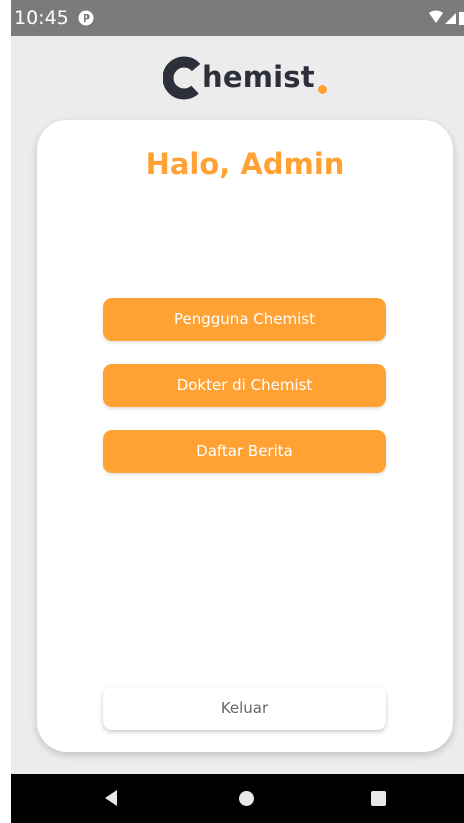 The height and width of the screenshot is (823, 464). Describe the element at coordinates (378, 798) in the screenshot. I see `recents-icon` at that location.